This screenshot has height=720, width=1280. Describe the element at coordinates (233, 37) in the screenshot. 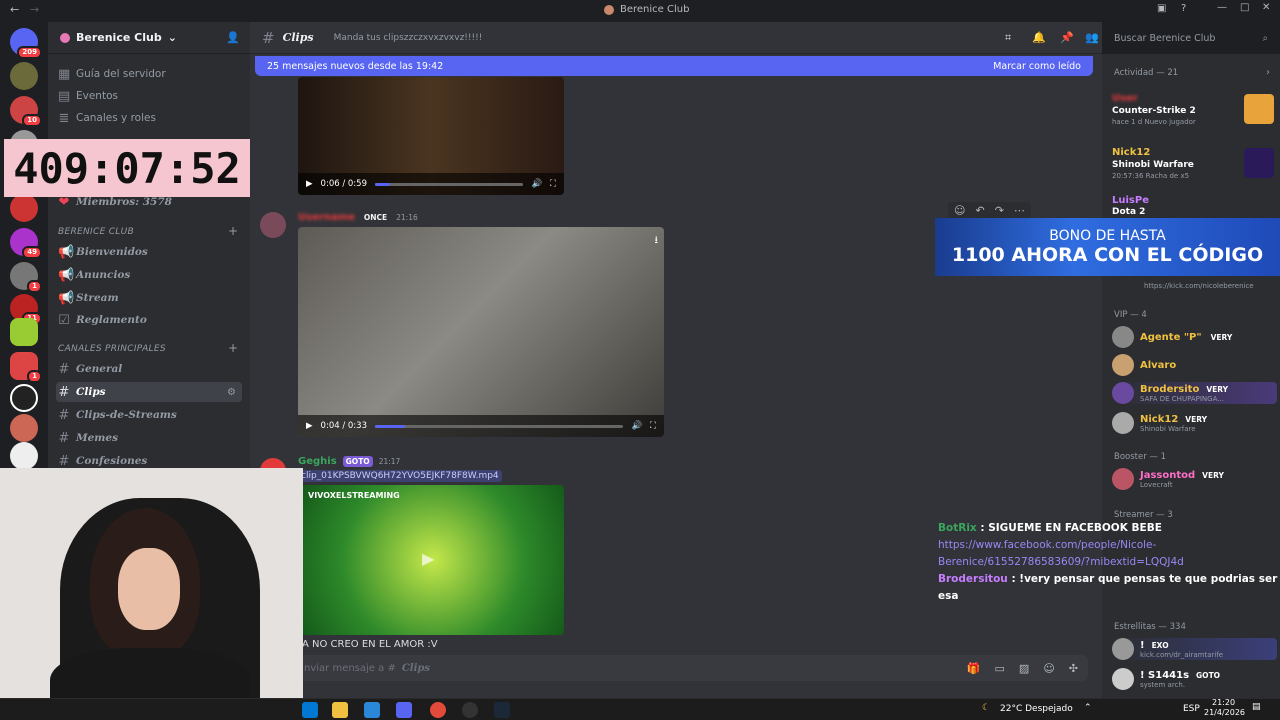

I see `add-member-icon: 👤` at that location.